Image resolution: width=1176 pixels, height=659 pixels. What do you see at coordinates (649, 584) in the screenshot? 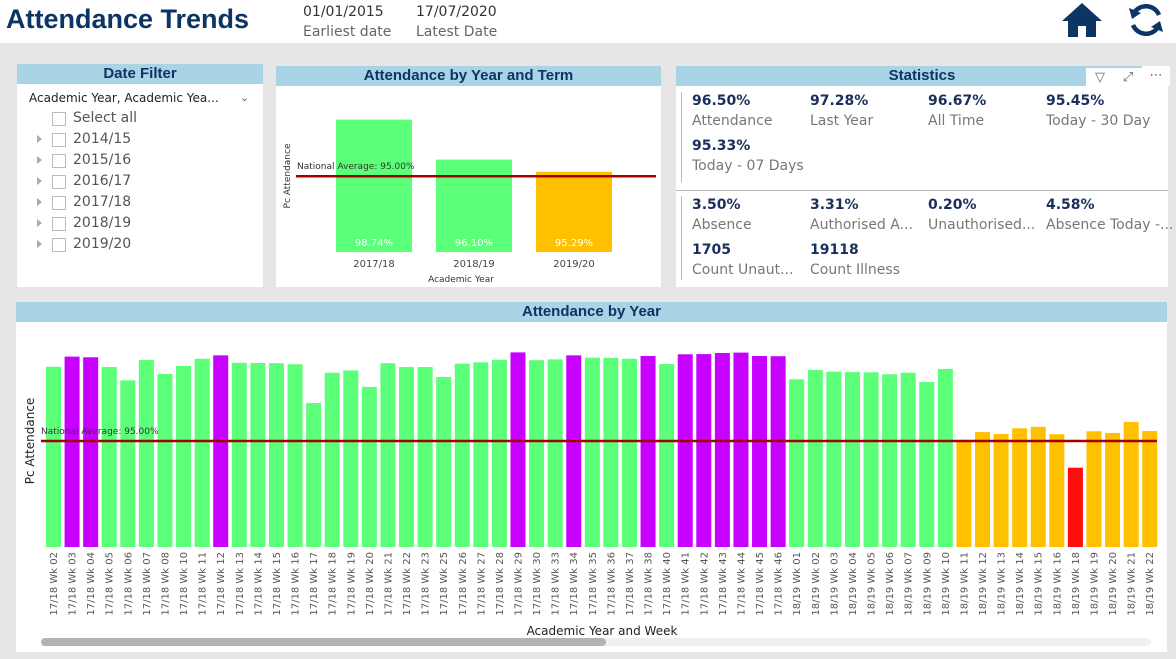
I see `x-tick-label: 17/18 Wk 38` at bounding box center [649, 584].